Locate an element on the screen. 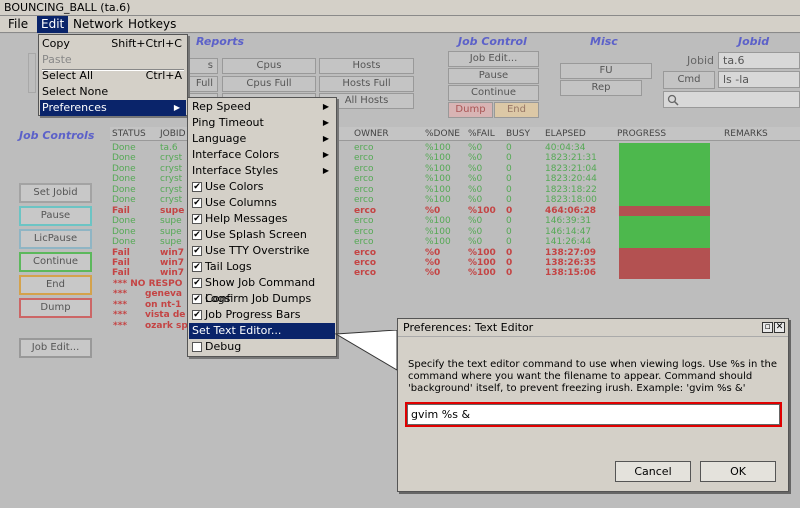 This screenshot has height=508, width=800. note-text: on nt-1 is located at coordinates (163, 304).